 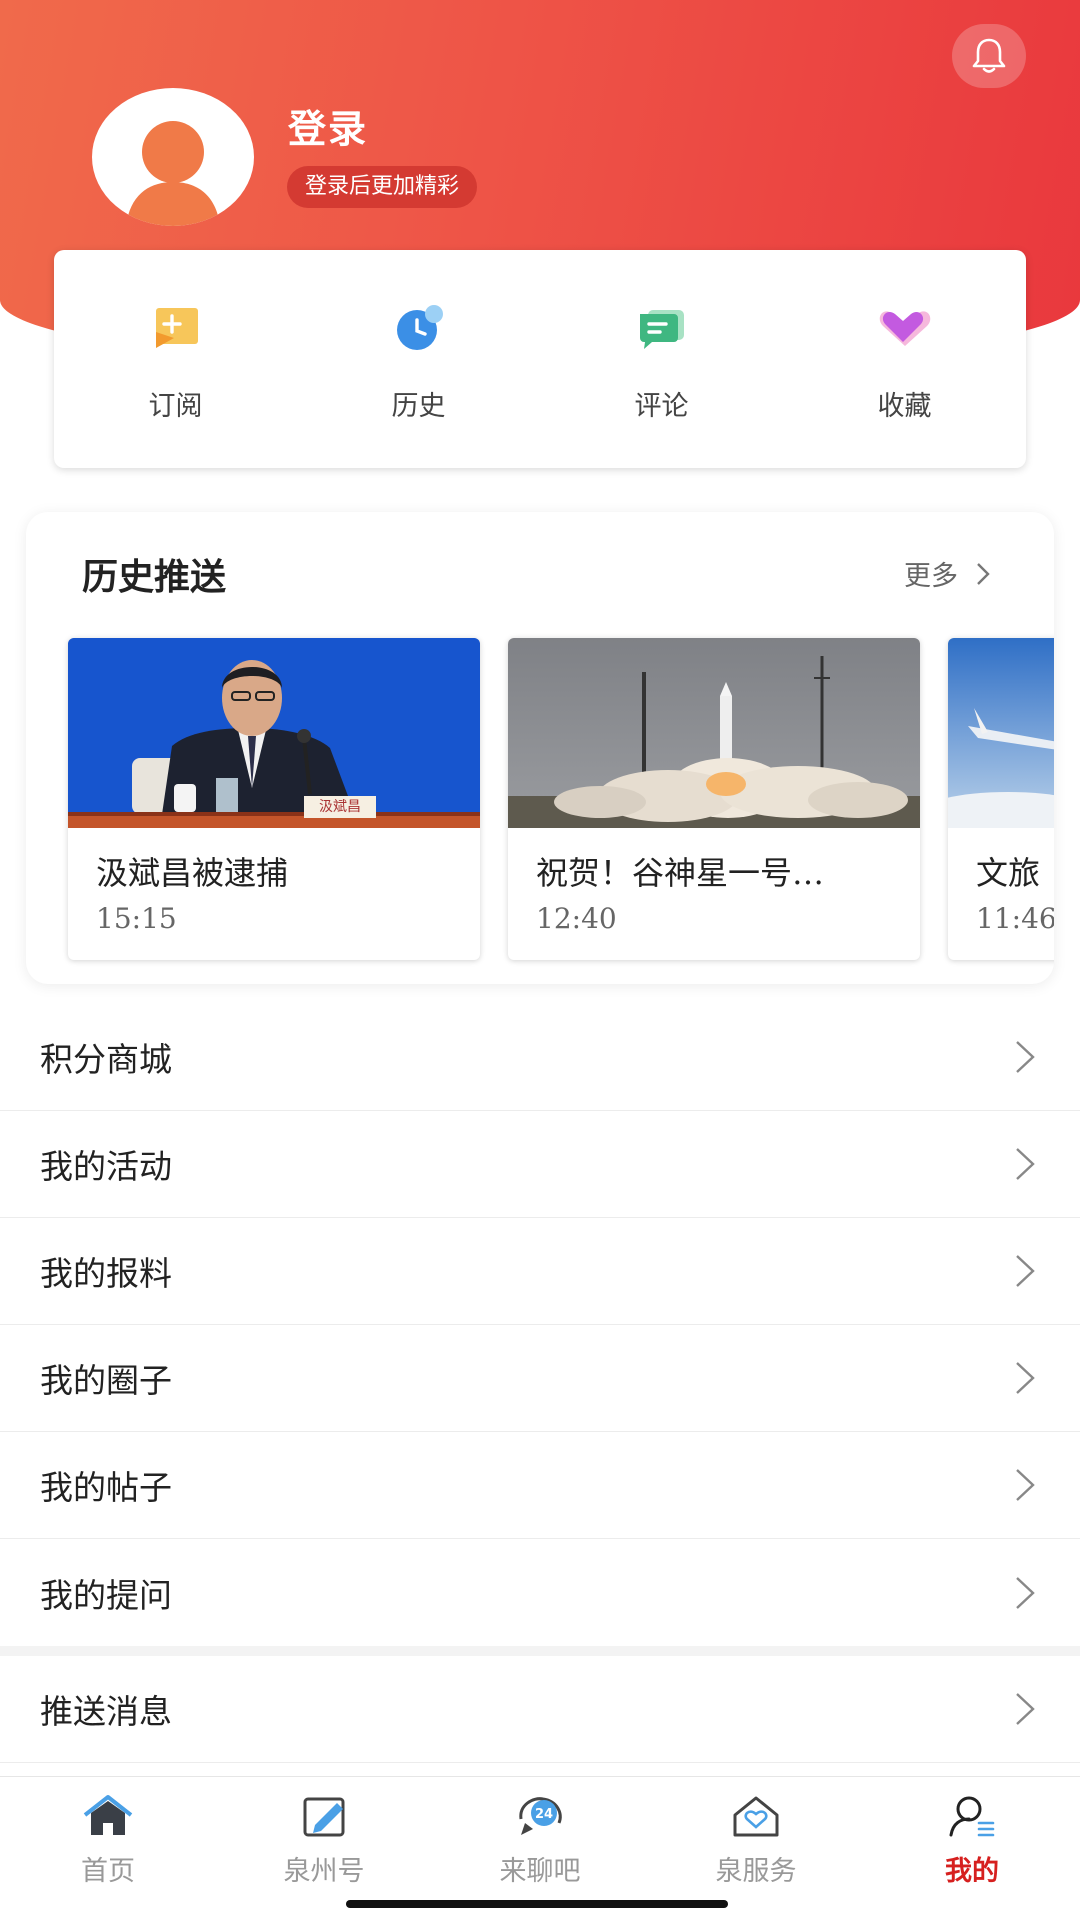 What do you see at coordinates (154, 577) in the screenshot?
I see `section-title: 历史推送` at bounding box center [154, 577].